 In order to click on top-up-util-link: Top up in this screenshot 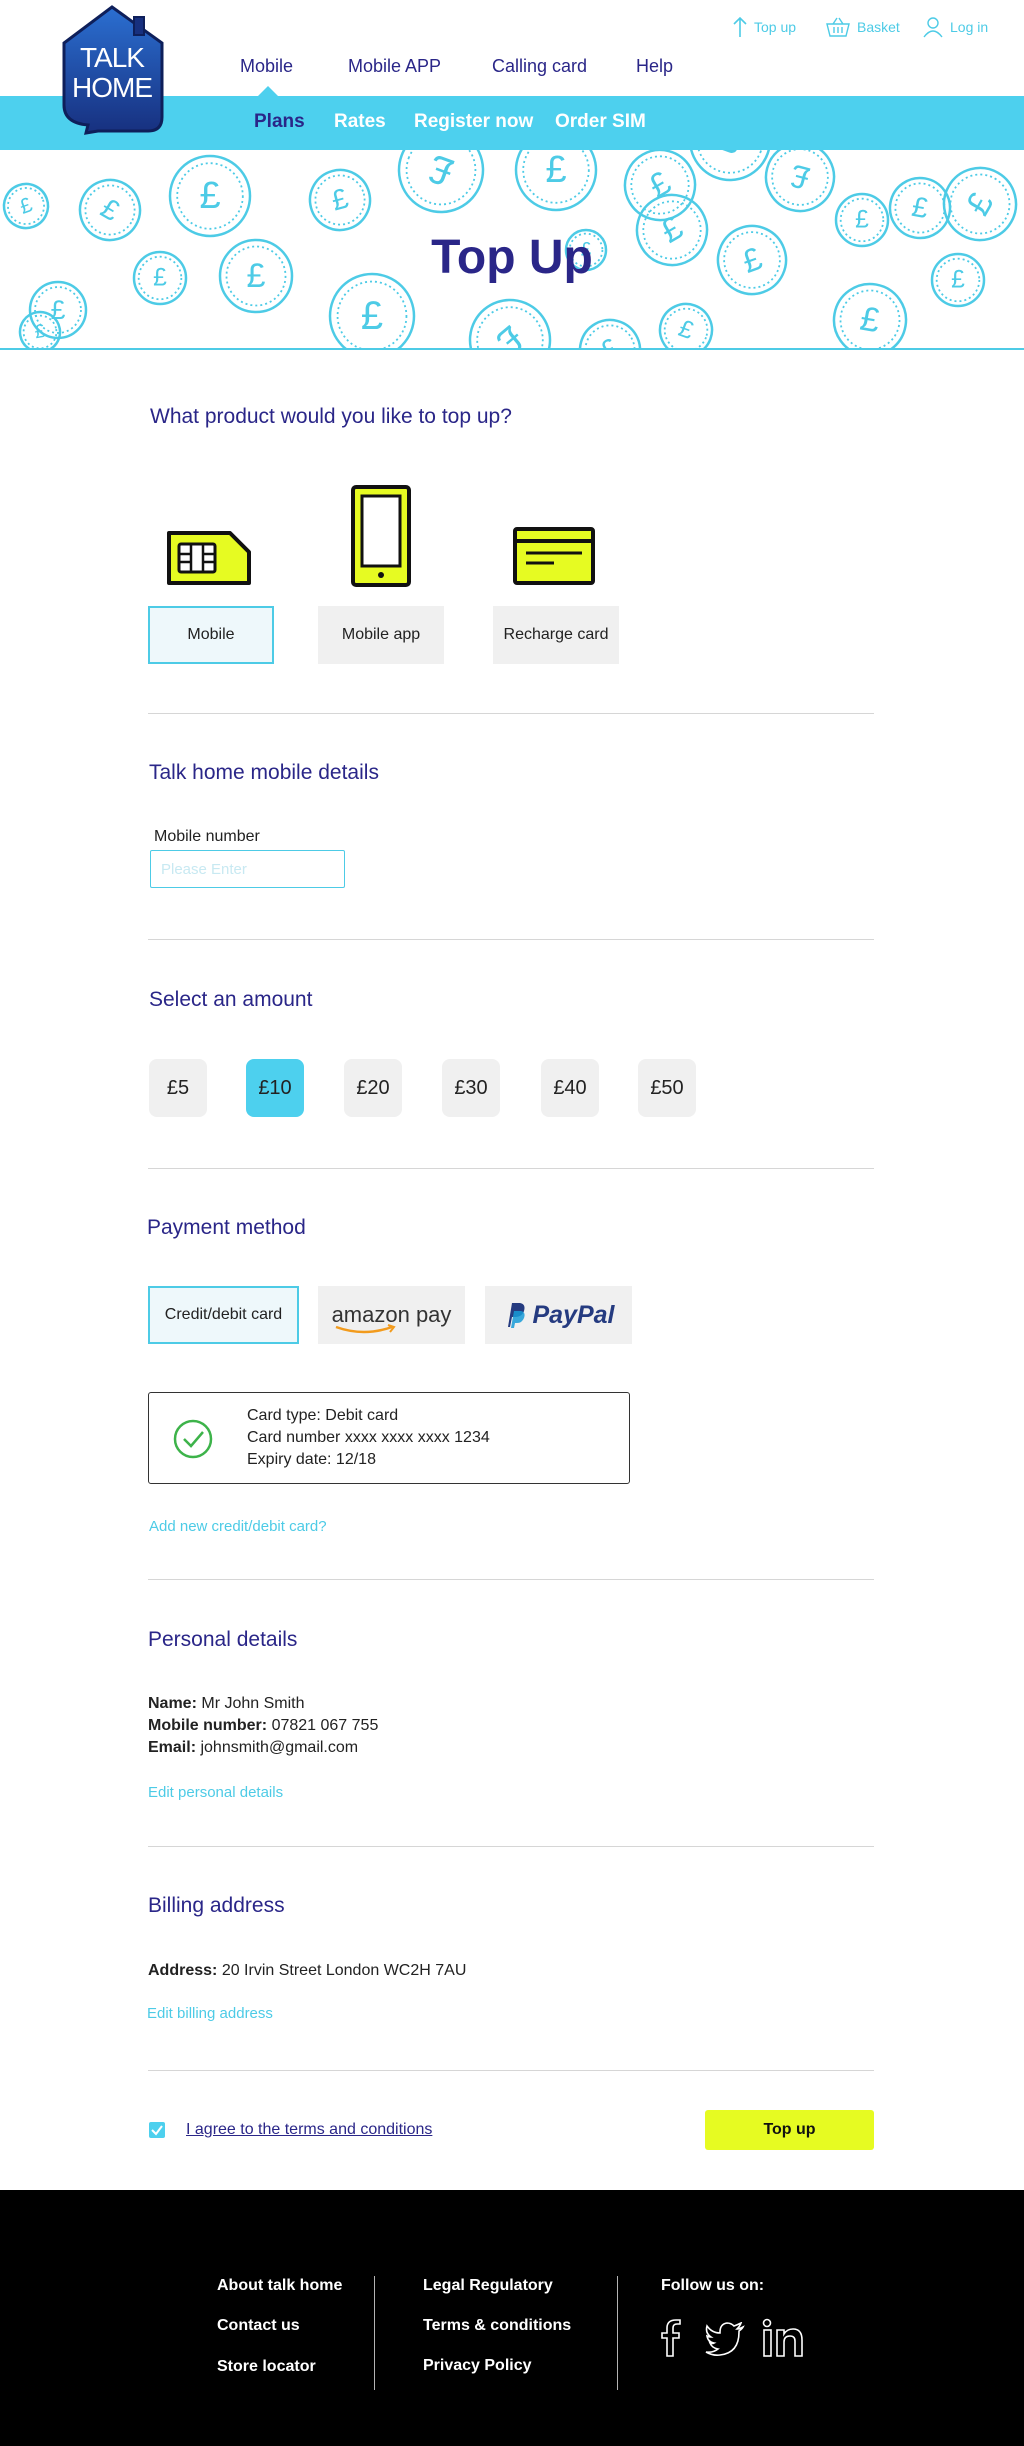, I will do `click(764, 27)`.